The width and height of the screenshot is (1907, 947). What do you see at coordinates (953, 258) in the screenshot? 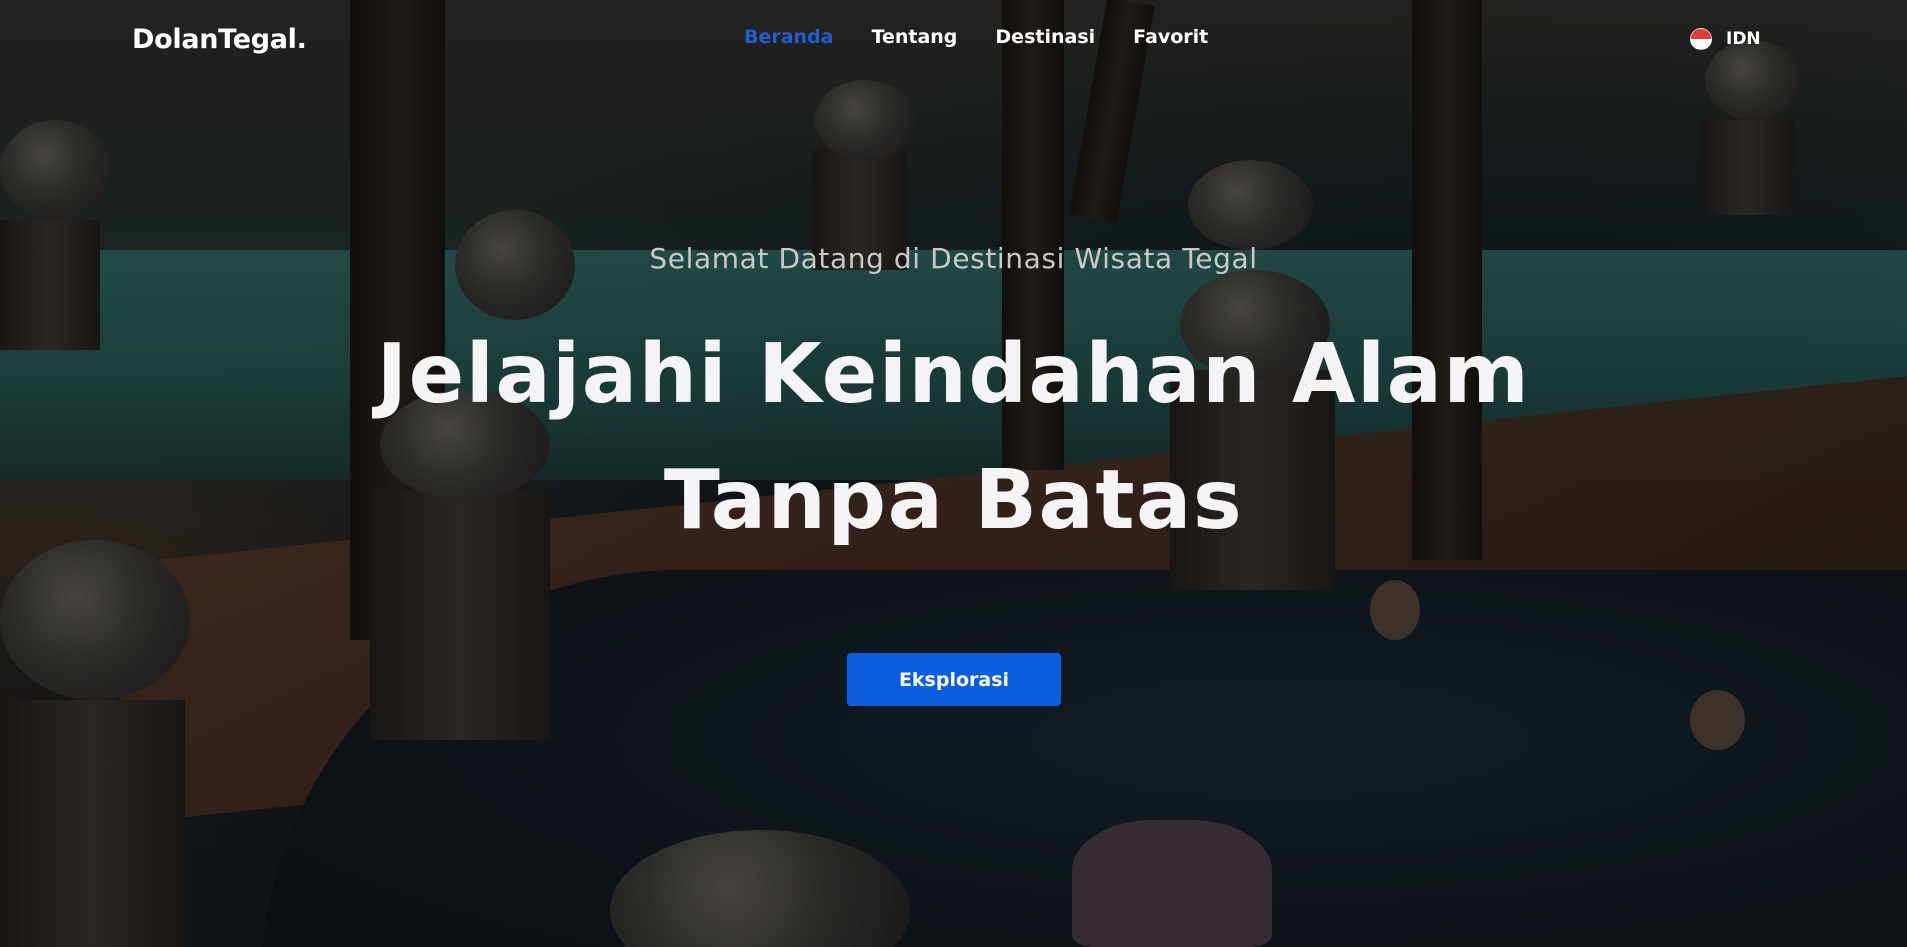
I see `hero-subtitle: Selamat Datang di Destinasi Wisata Tegal` at bounding box center [953, 258].